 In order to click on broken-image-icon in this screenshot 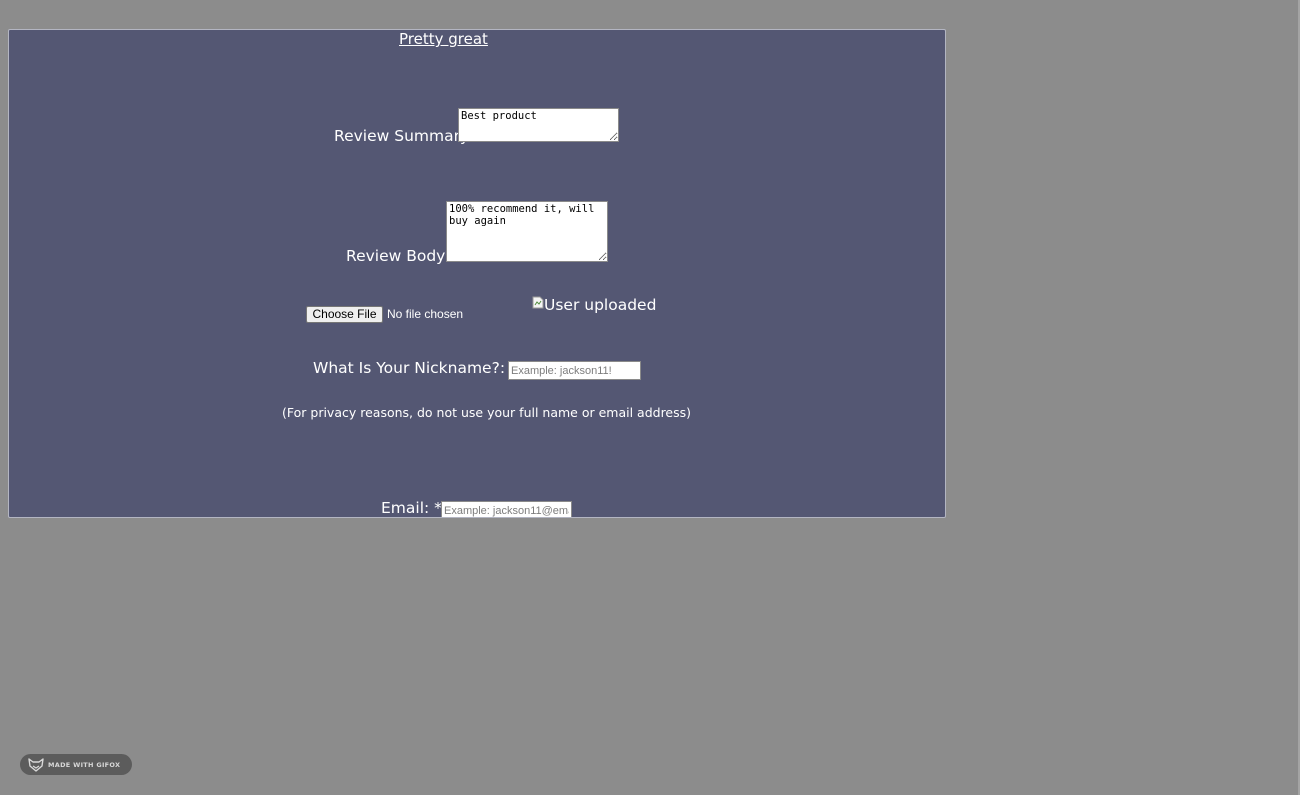, I will do `click(538, 302)`.